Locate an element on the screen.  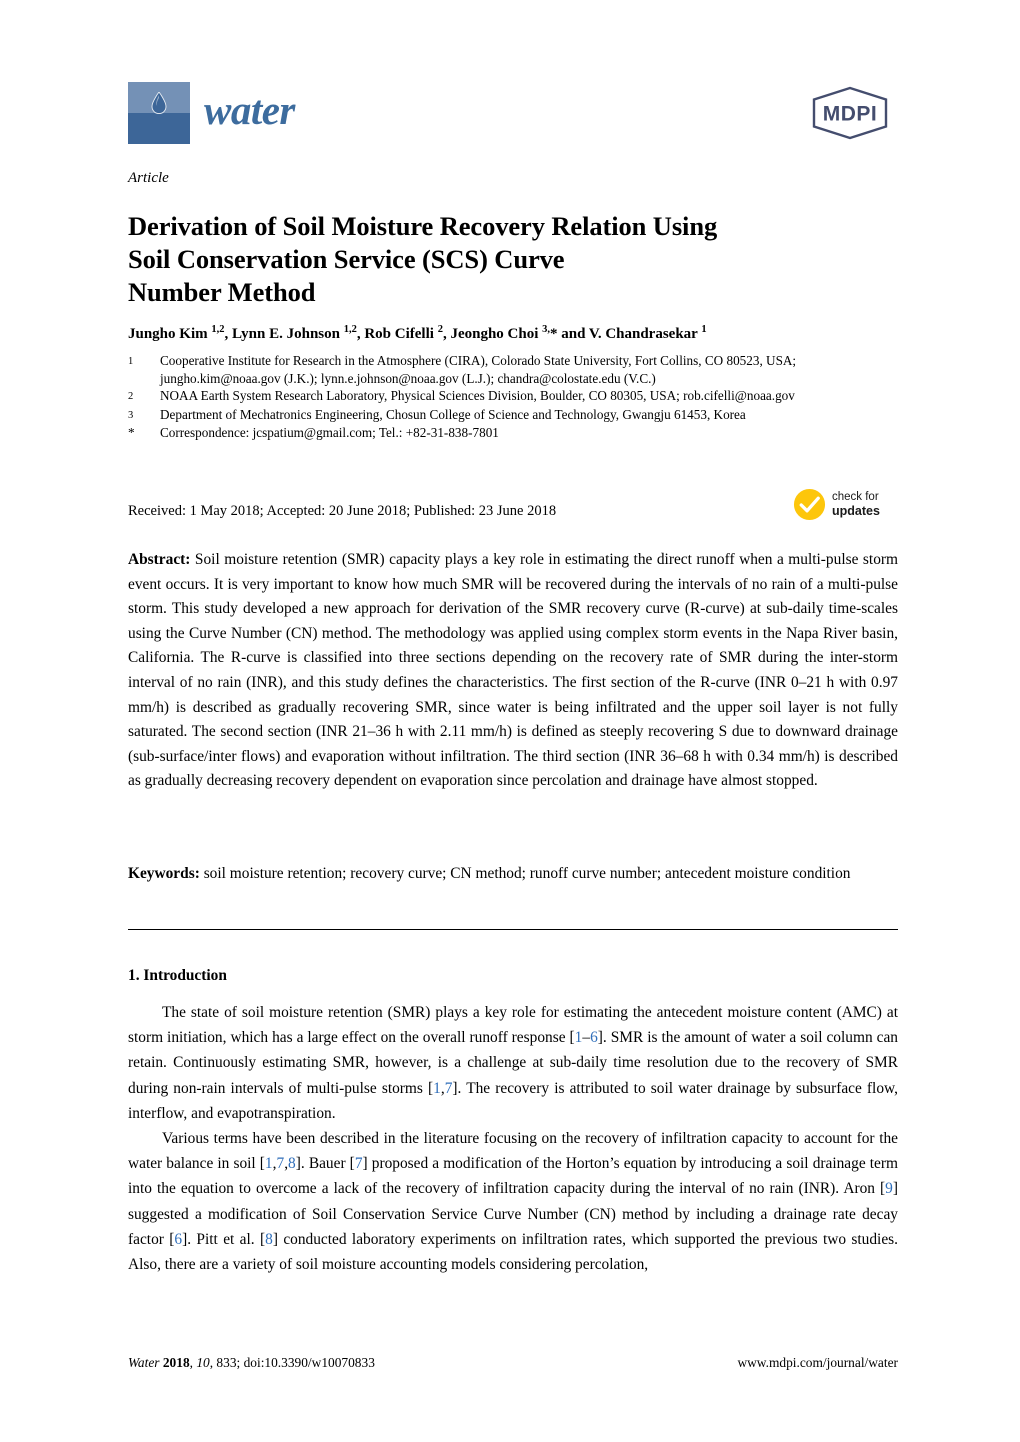
logo-water-half is located at coordinates (159, 128).